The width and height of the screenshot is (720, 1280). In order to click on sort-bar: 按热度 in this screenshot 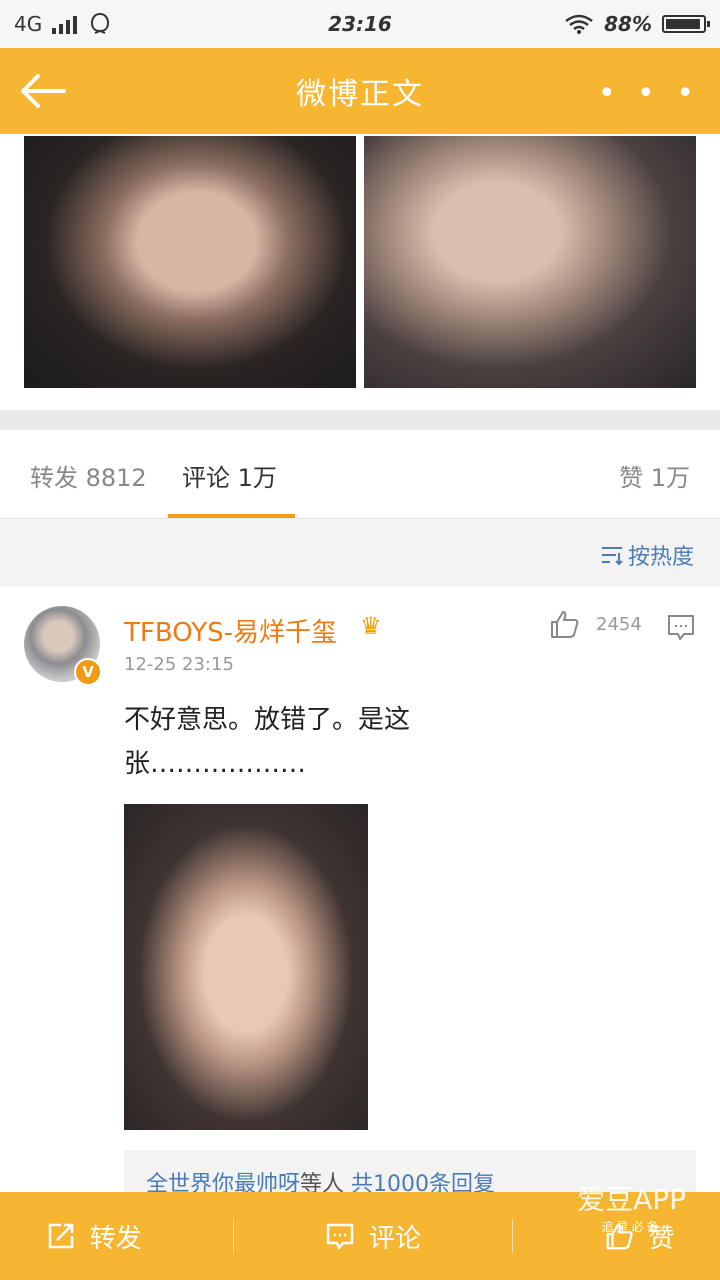, I will do `click(360, 553)`.